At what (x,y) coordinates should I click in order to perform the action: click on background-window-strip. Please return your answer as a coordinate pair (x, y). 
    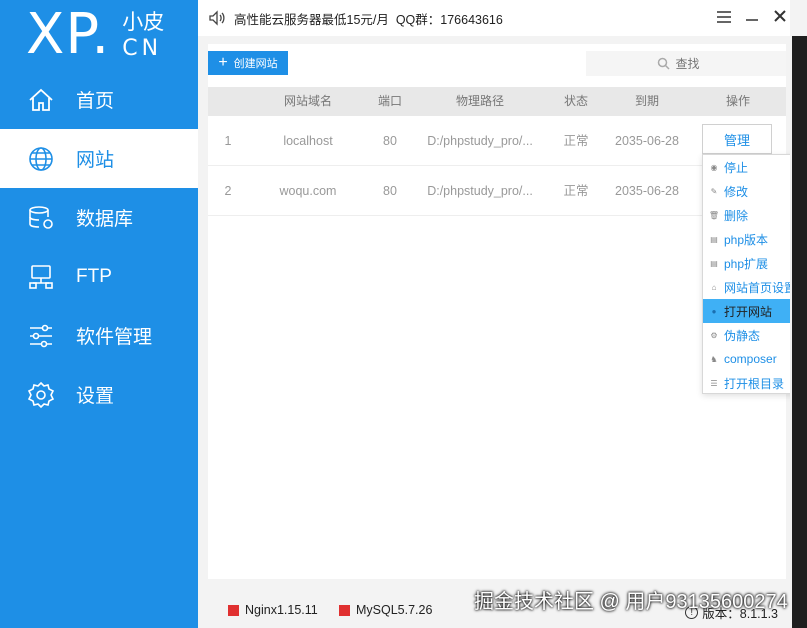
    Looking at the image, I should click on (799, 332).